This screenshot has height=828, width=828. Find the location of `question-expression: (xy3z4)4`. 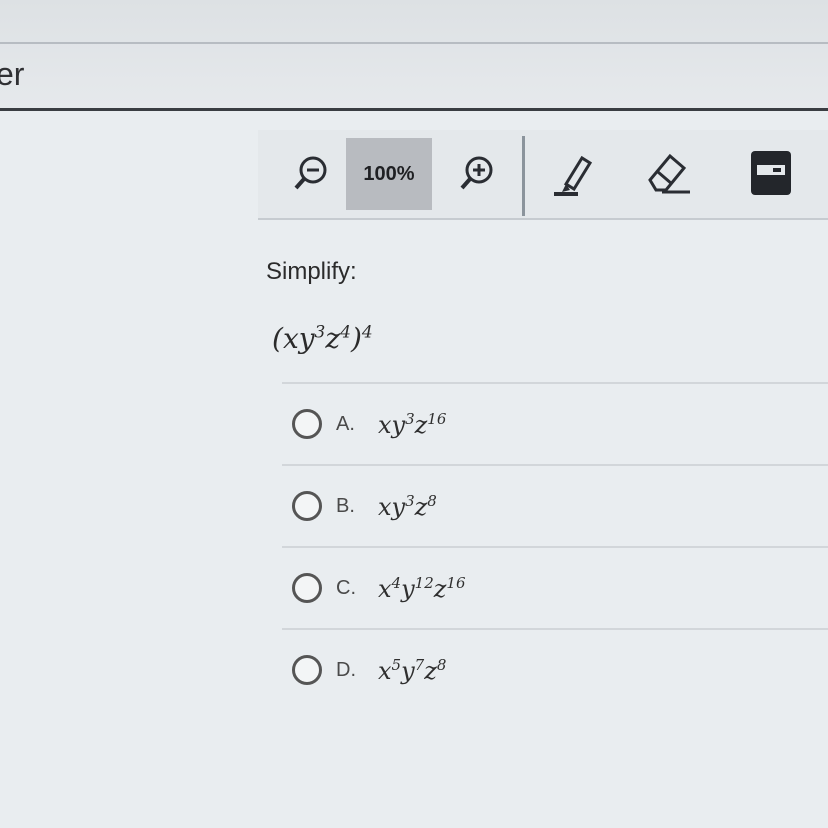

question-expression: (xy3z4)4 is located at coordinates (322, 338).